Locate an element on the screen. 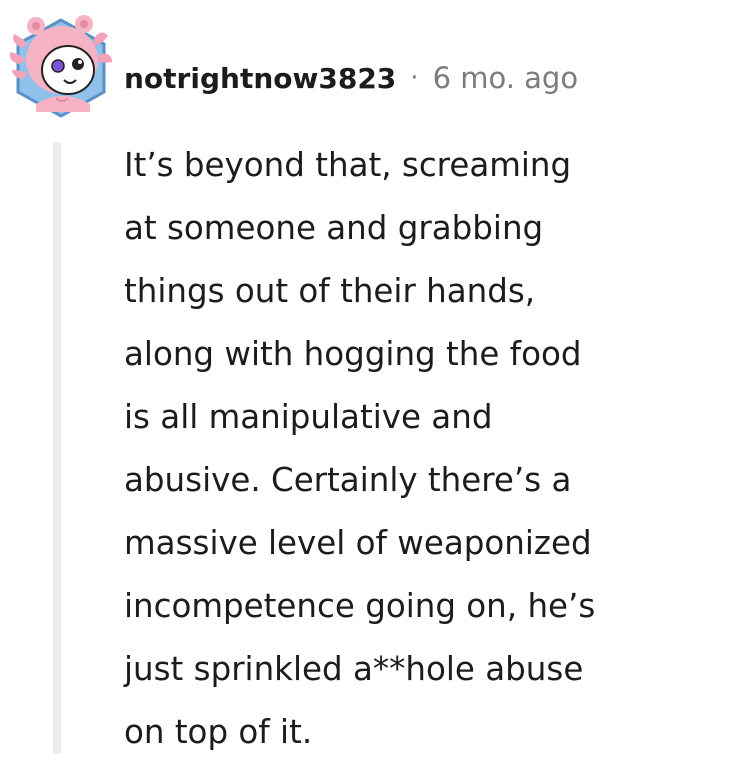 This screenshot has width=731, height=764. comment-body-line: on top of it. is located at coordinates (218, 732).